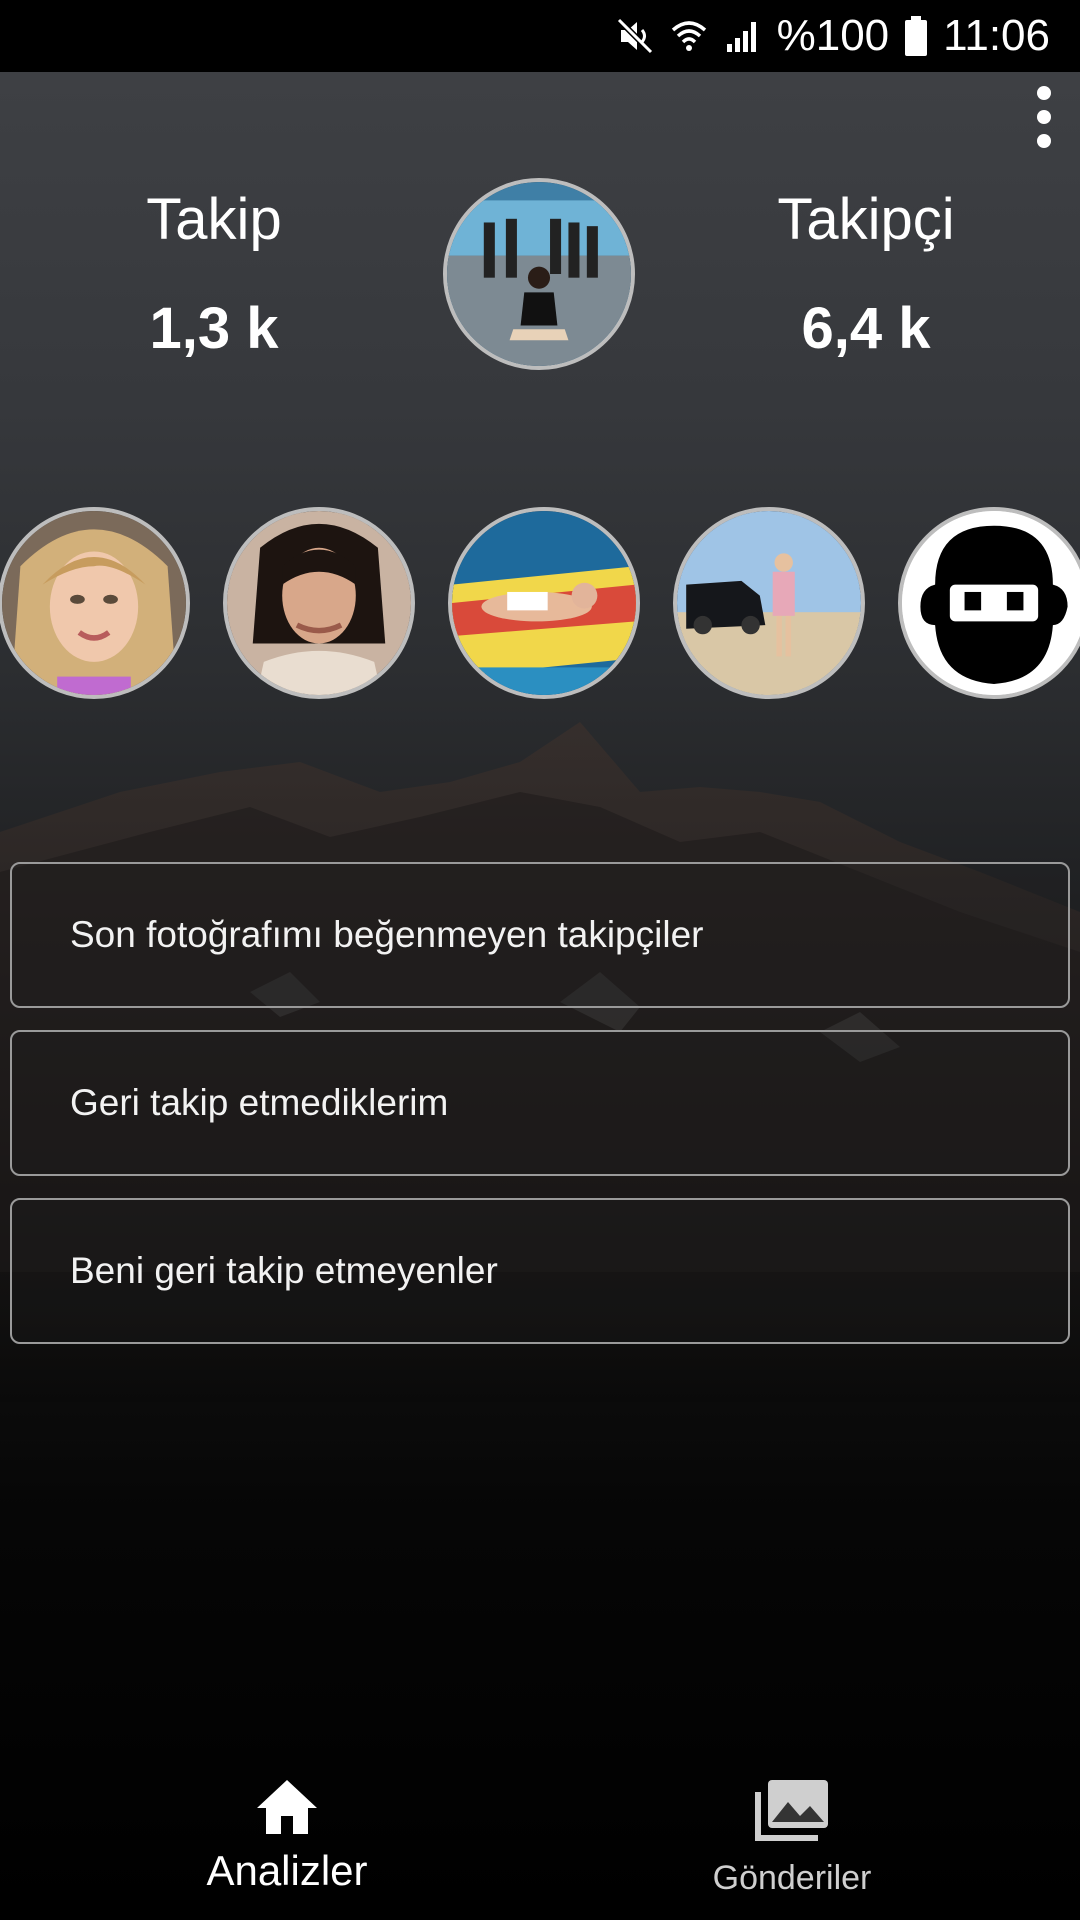 The width and height of the screenshot is (1080, 1920). What do you see at coordinates (866, 219) in the screenshot?
I see `followers-label: Takipçi` at bounding box center [866, 219].